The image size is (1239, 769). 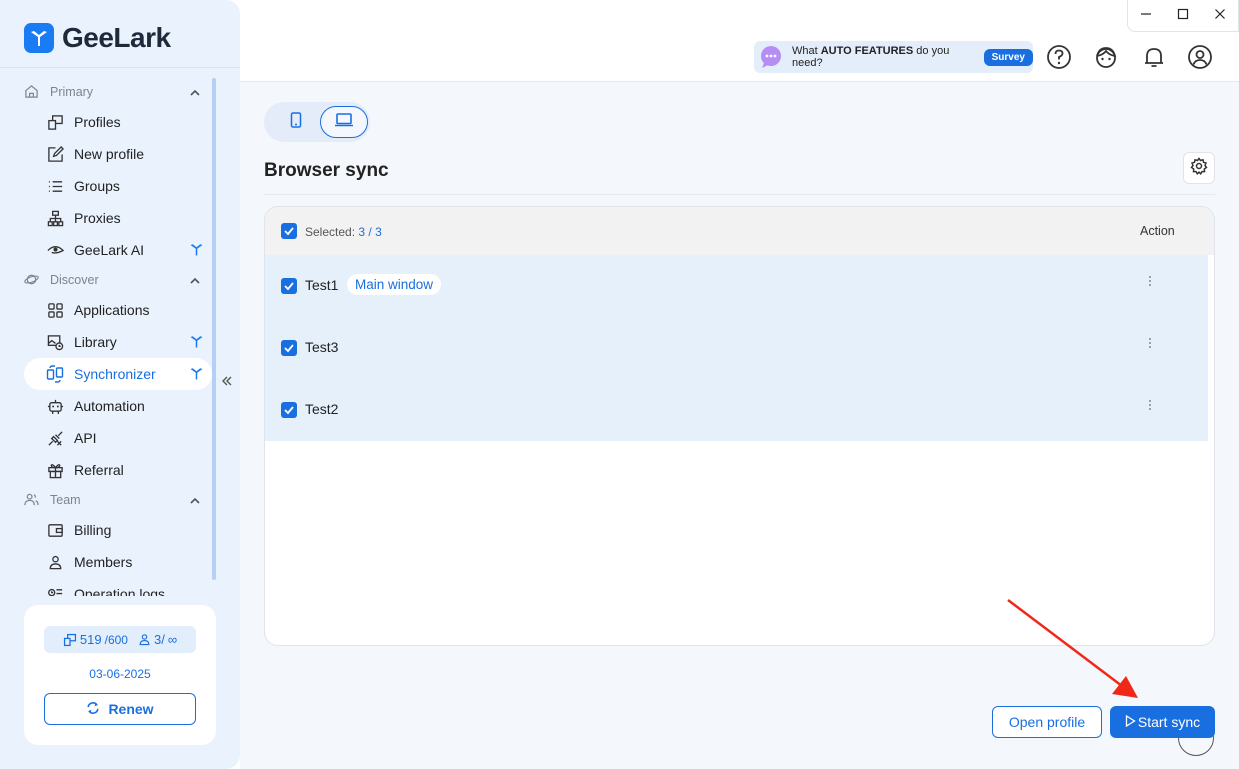 What do you see at coordinates (55, 186) in the screenshot?
I see `list-icon` at bounding box center [55, 186].